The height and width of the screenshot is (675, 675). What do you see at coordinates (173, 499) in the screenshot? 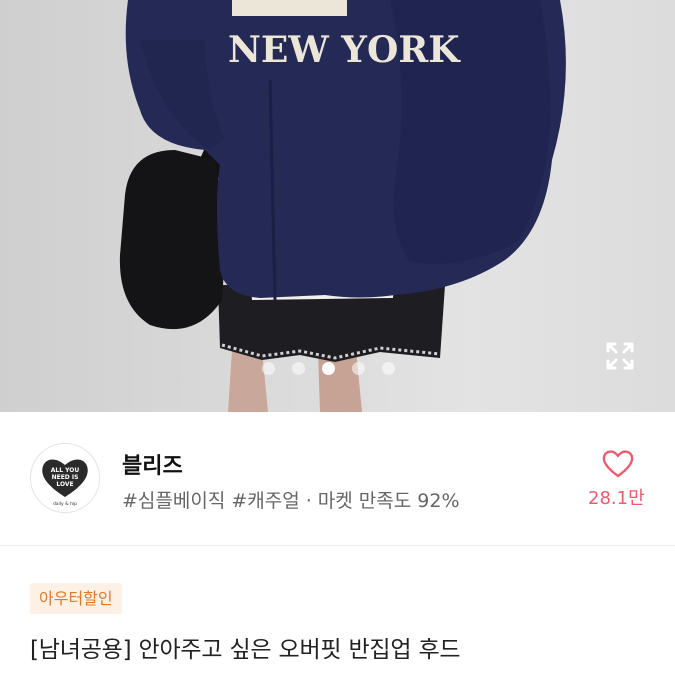
I see `shop-tag: #심플베이직` at bounding box center [173, 499].